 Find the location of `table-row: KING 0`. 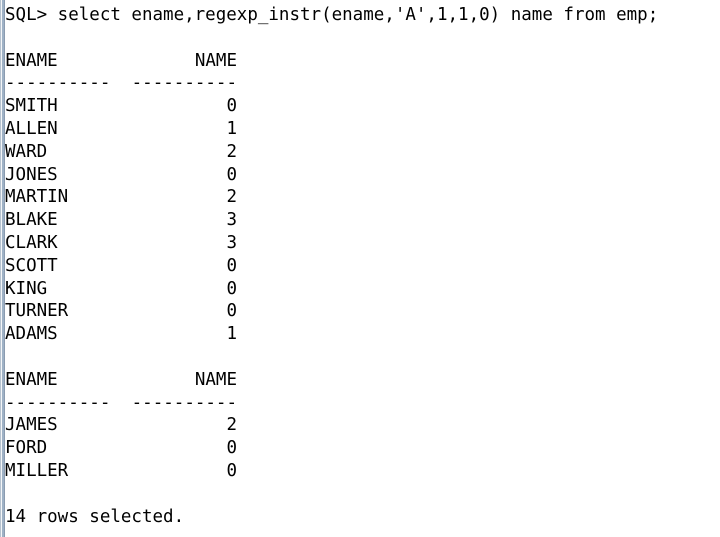

table-row: KING 0 is located at coordinates (362, 289).